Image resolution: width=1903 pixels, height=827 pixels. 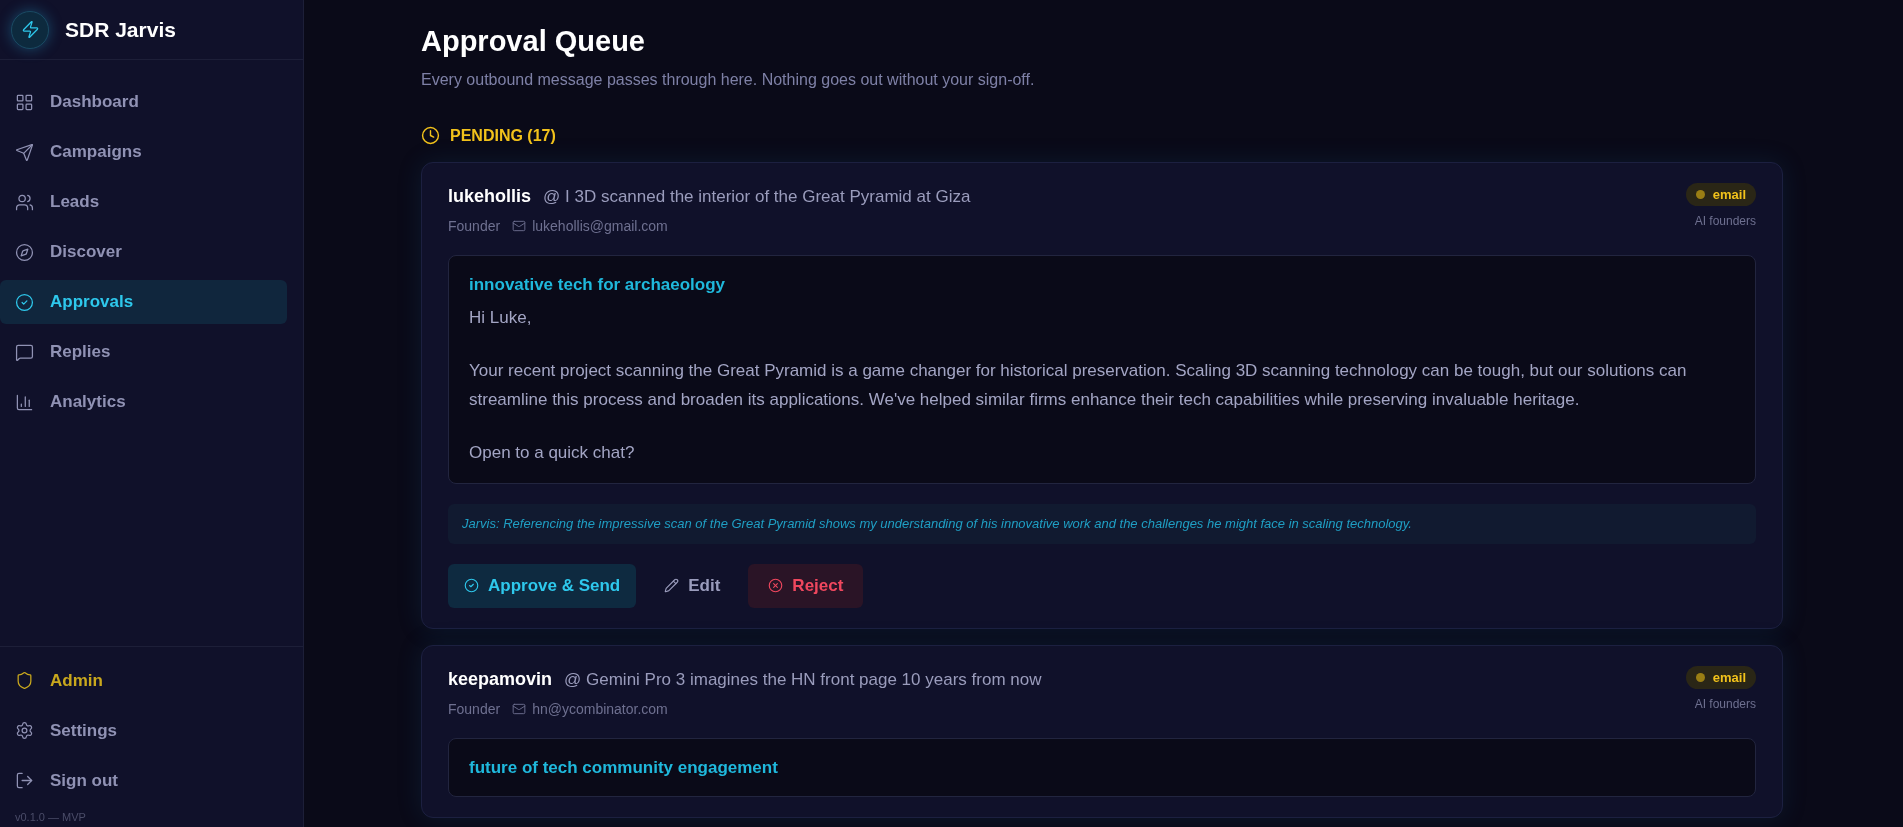 I want to click on clock-icon, so click(x=430, y=135).